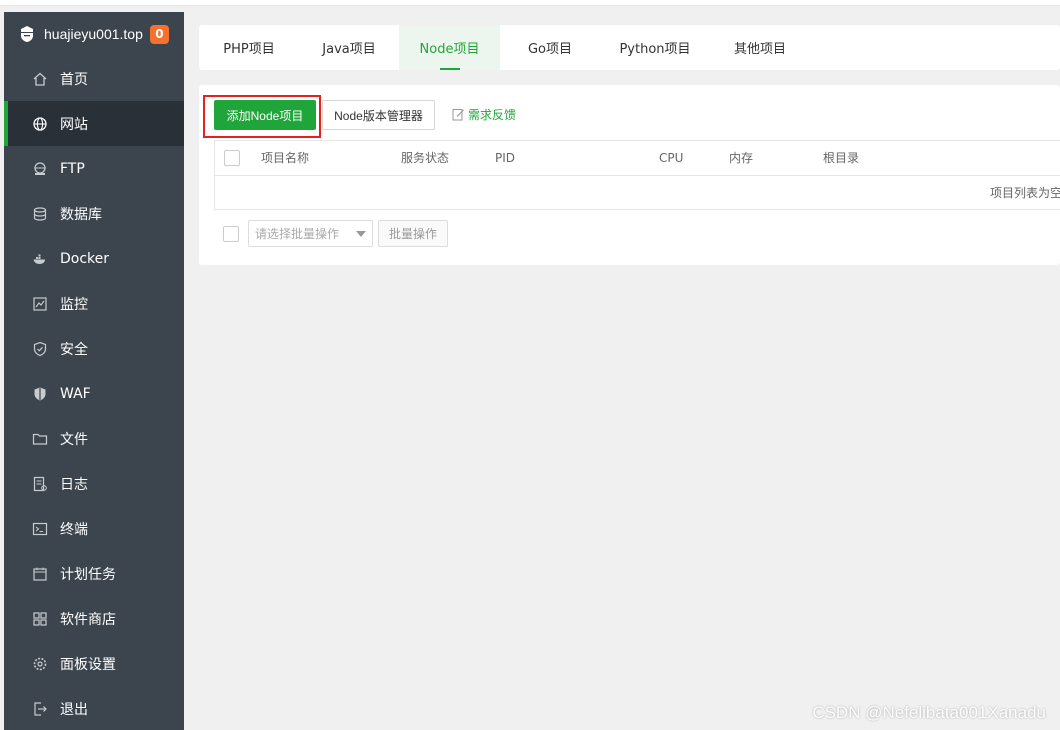  I want to click on sidebar-item-label: 计划任务, so click(88, 574).